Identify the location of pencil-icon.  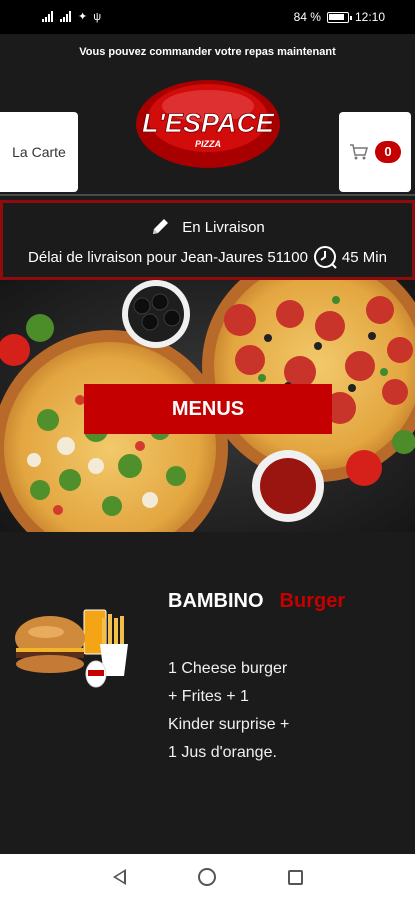
(161, 226).